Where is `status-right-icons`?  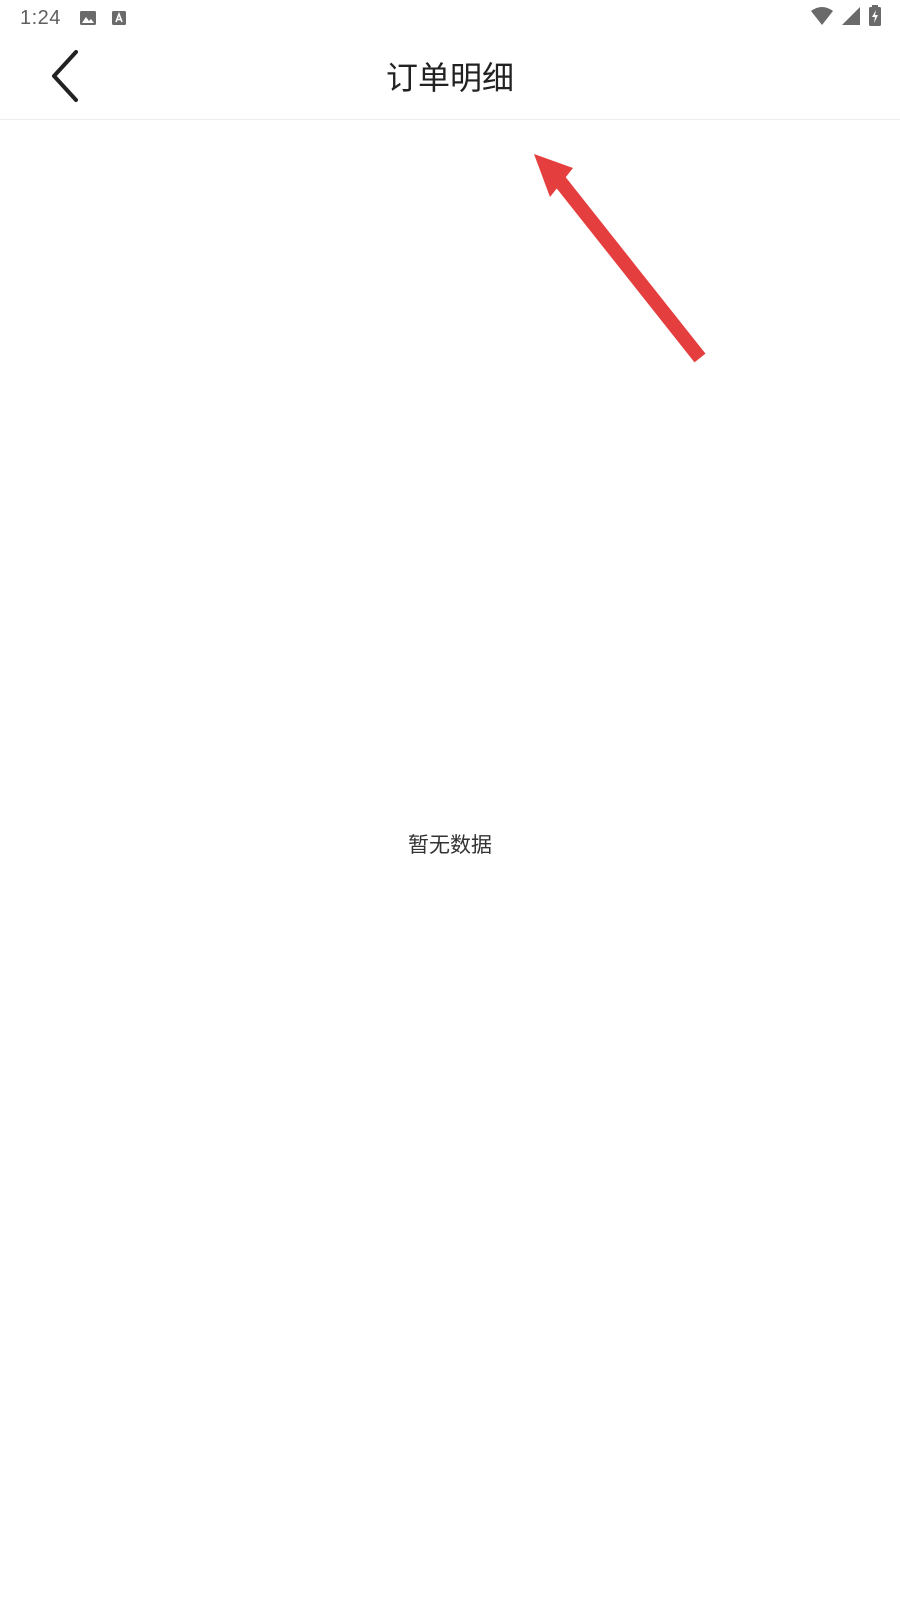
status-right-icons is located at coordinates (846, 18).